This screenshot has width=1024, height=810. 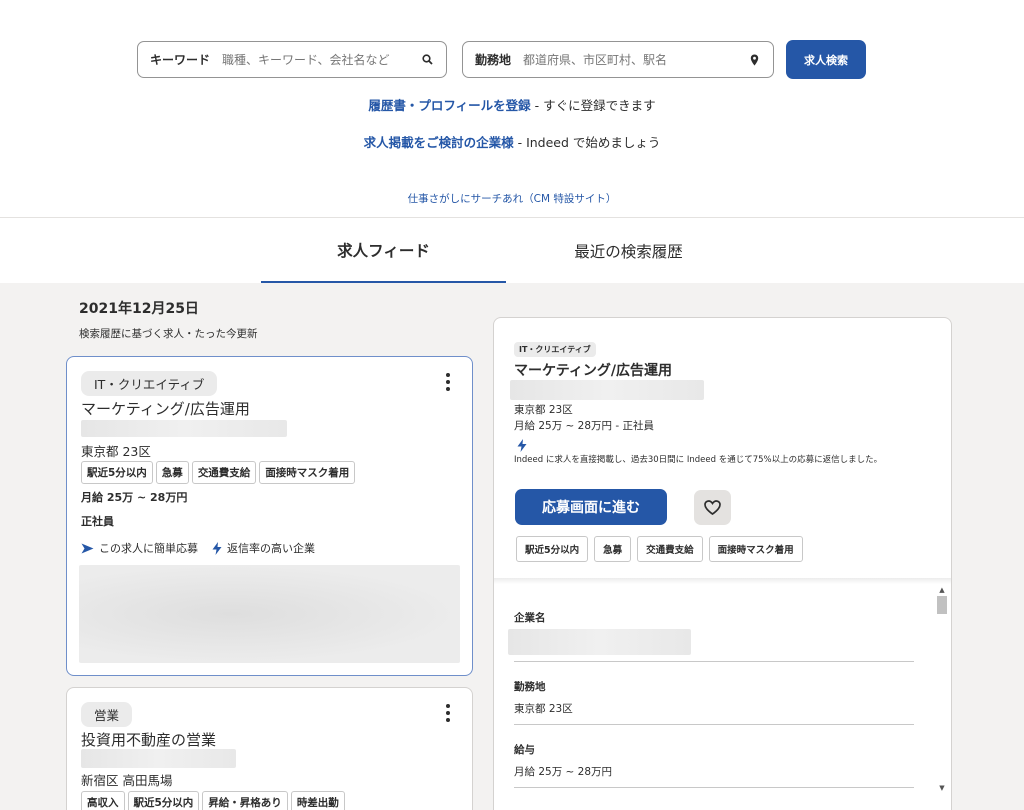 What do you see at coordinates (449, 105) in the screenshot?
I see `resume-register-link: 履歴書・プロフィールを登録` at bounding box center [449, 105].